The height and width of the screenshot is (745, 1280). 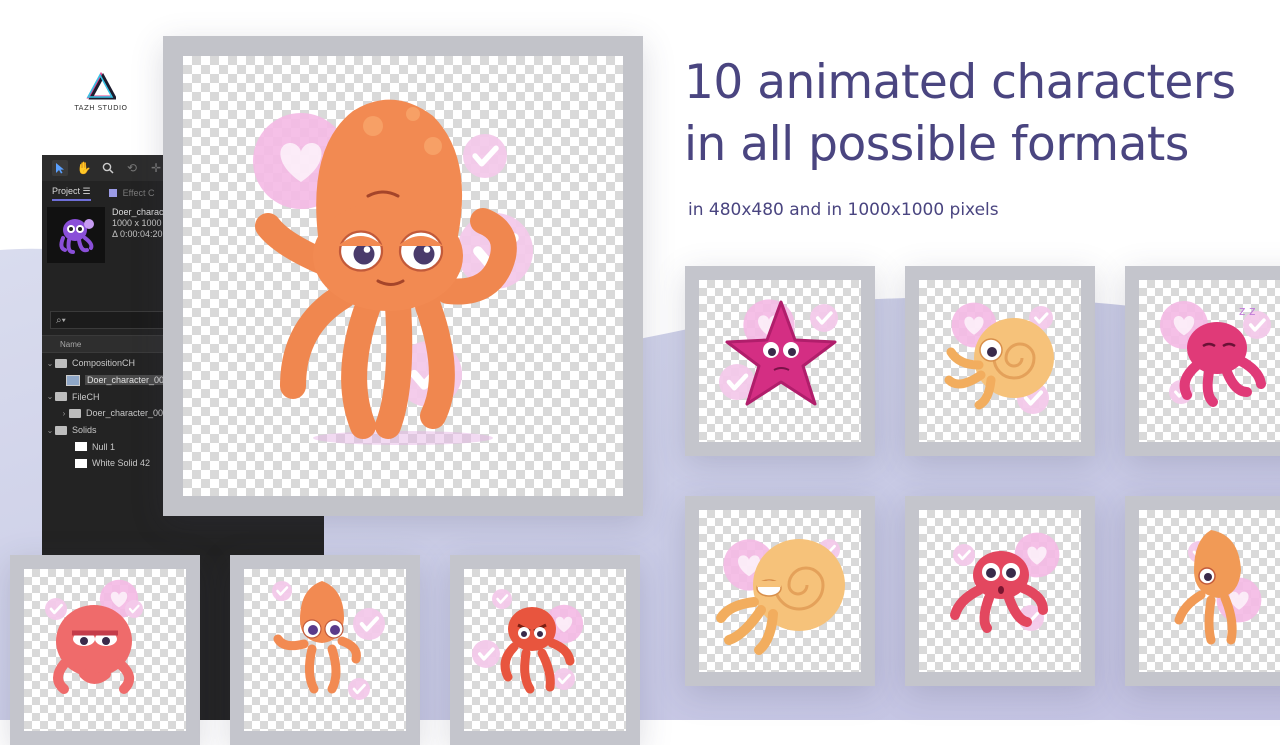 I want to click on octopus-character, so click(x=438, y=272).